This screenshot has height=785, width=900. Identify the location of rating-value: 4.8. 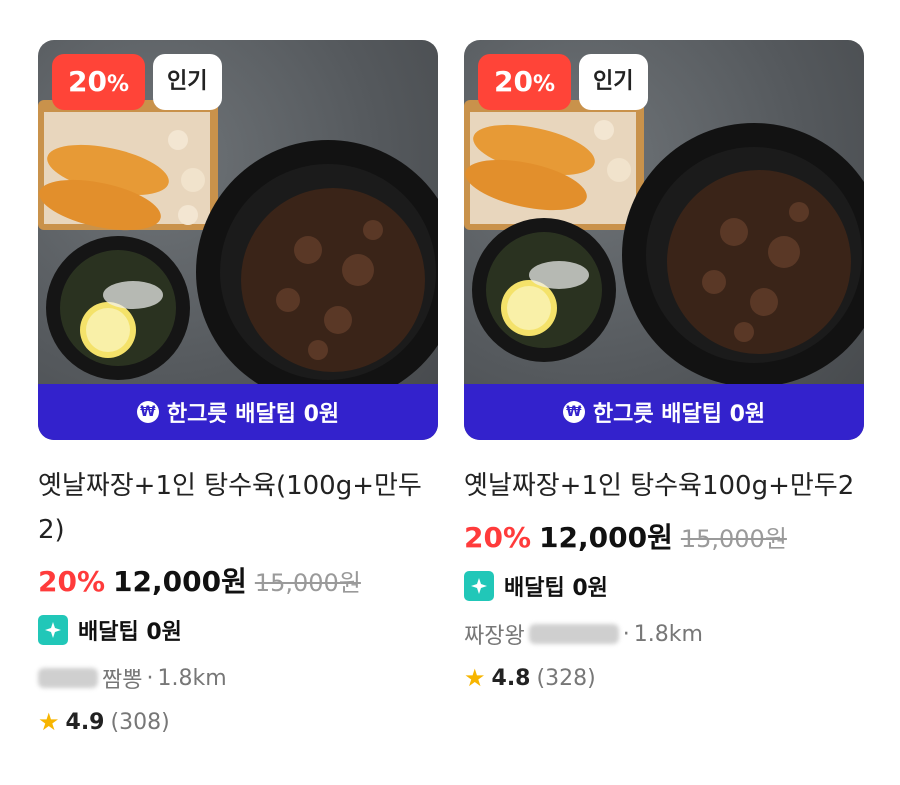
(511, 678).